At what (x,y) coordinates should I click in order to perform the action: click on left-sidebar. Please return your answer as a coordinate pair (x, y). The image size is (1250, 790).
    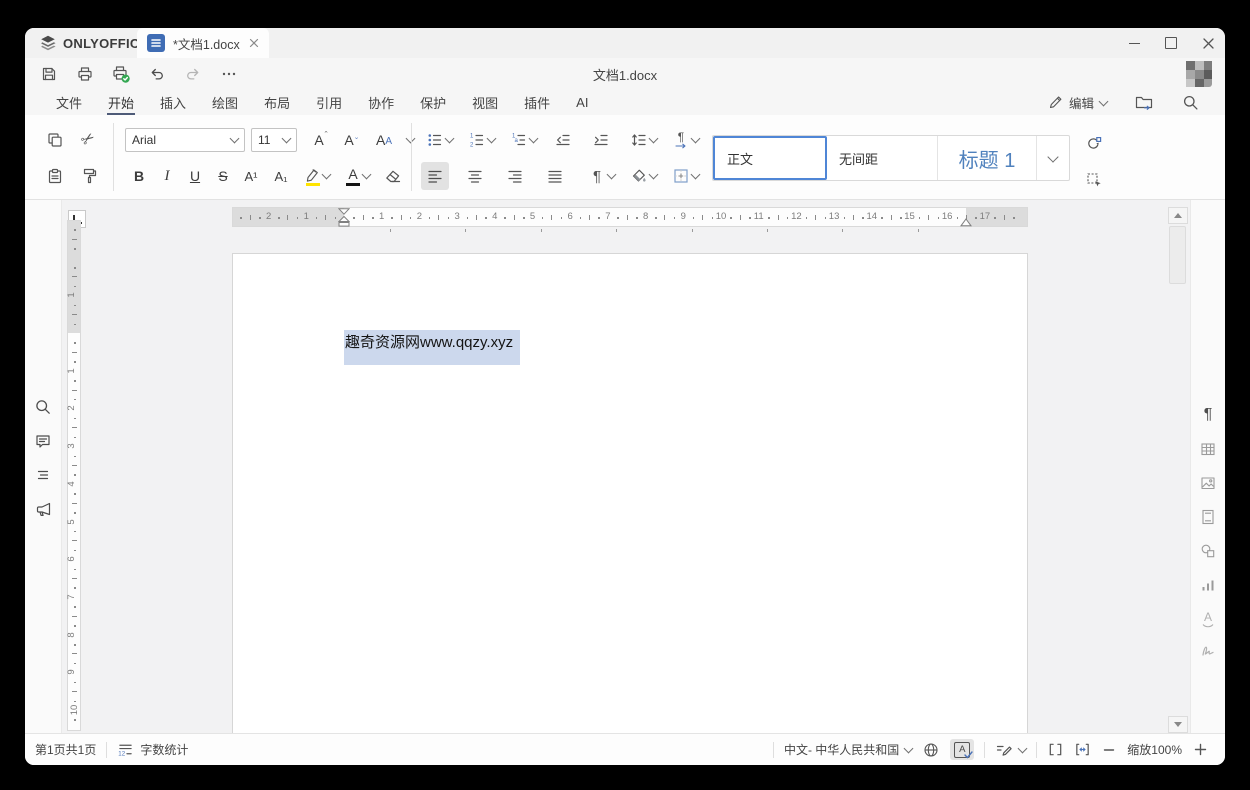
    Looking at the image, I should click on (43, 466).